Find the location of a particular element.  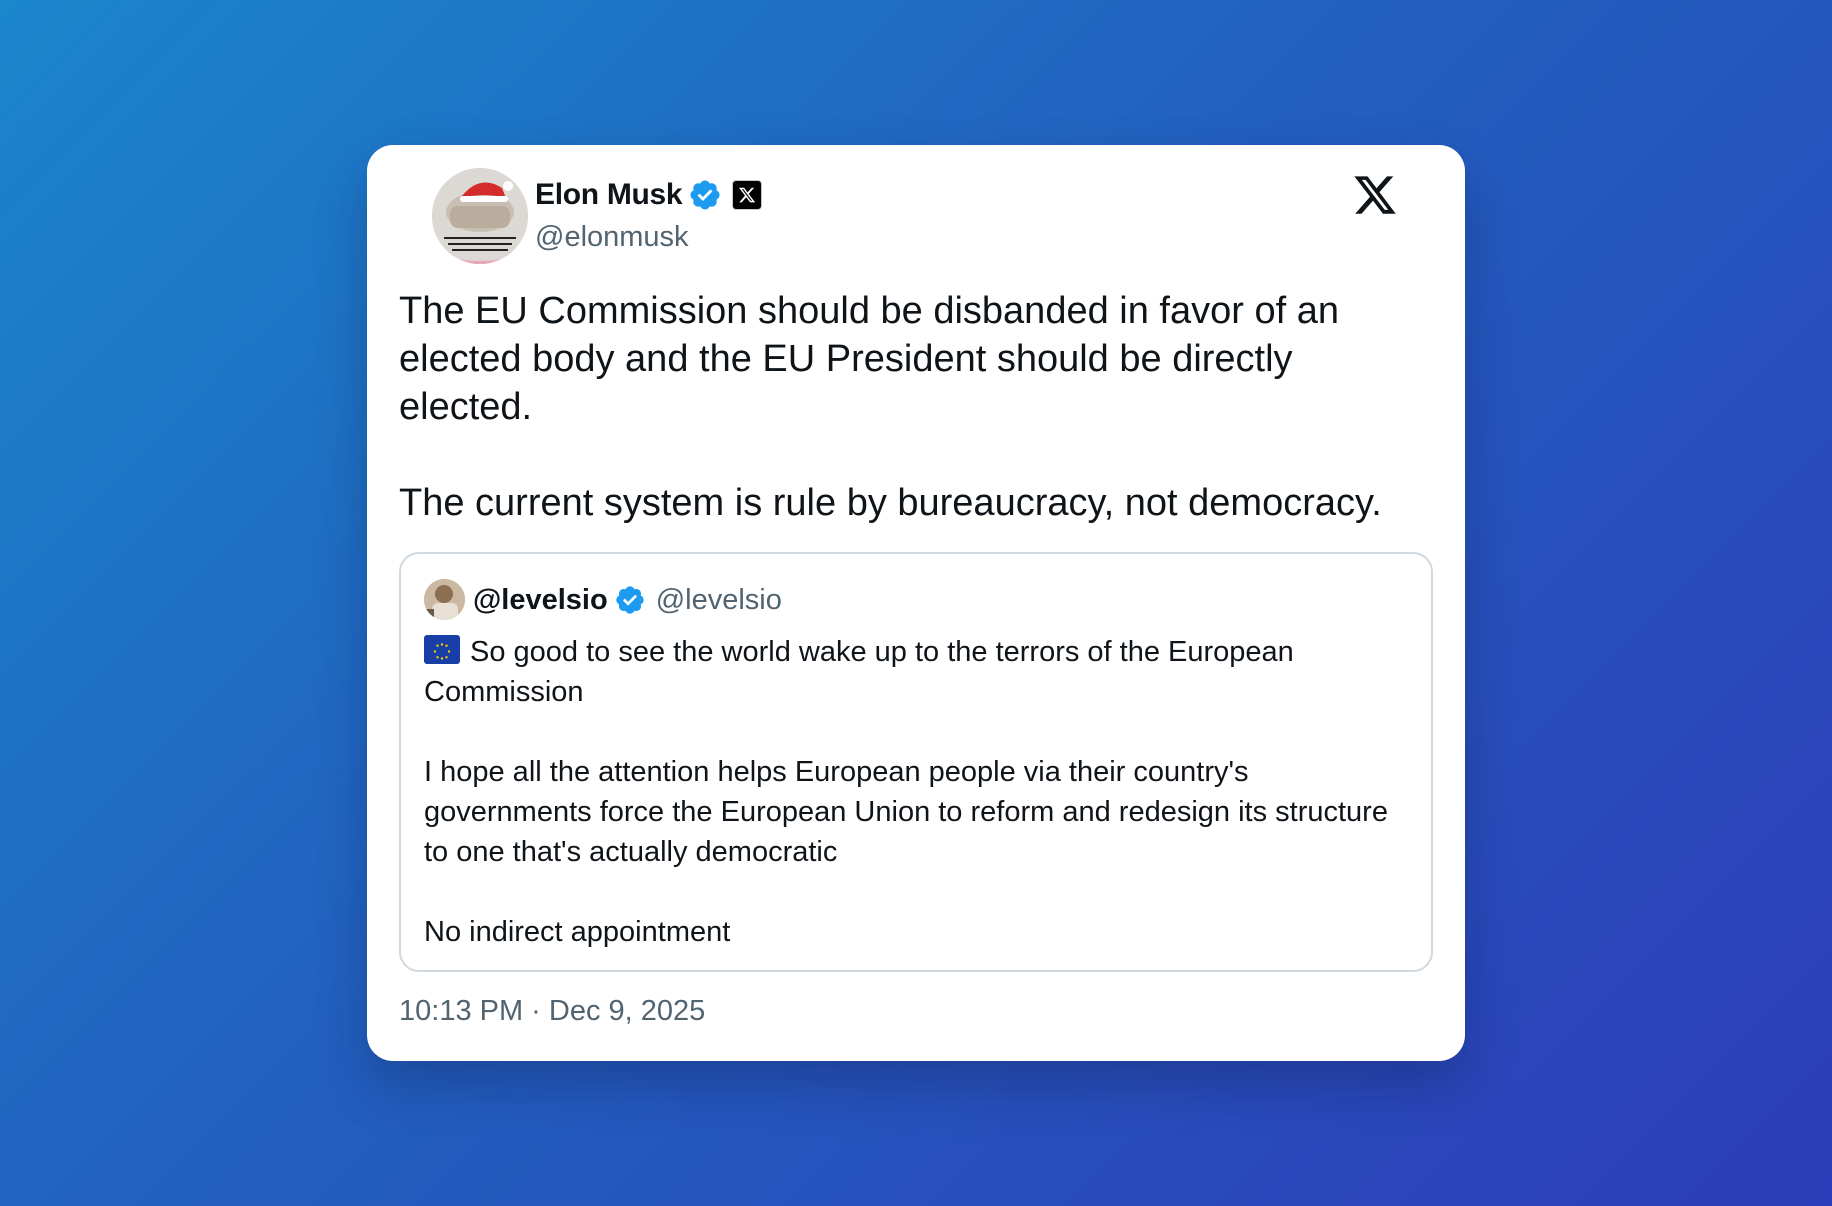

quoted-name: @levelsio is located at coordinates (540, 600).